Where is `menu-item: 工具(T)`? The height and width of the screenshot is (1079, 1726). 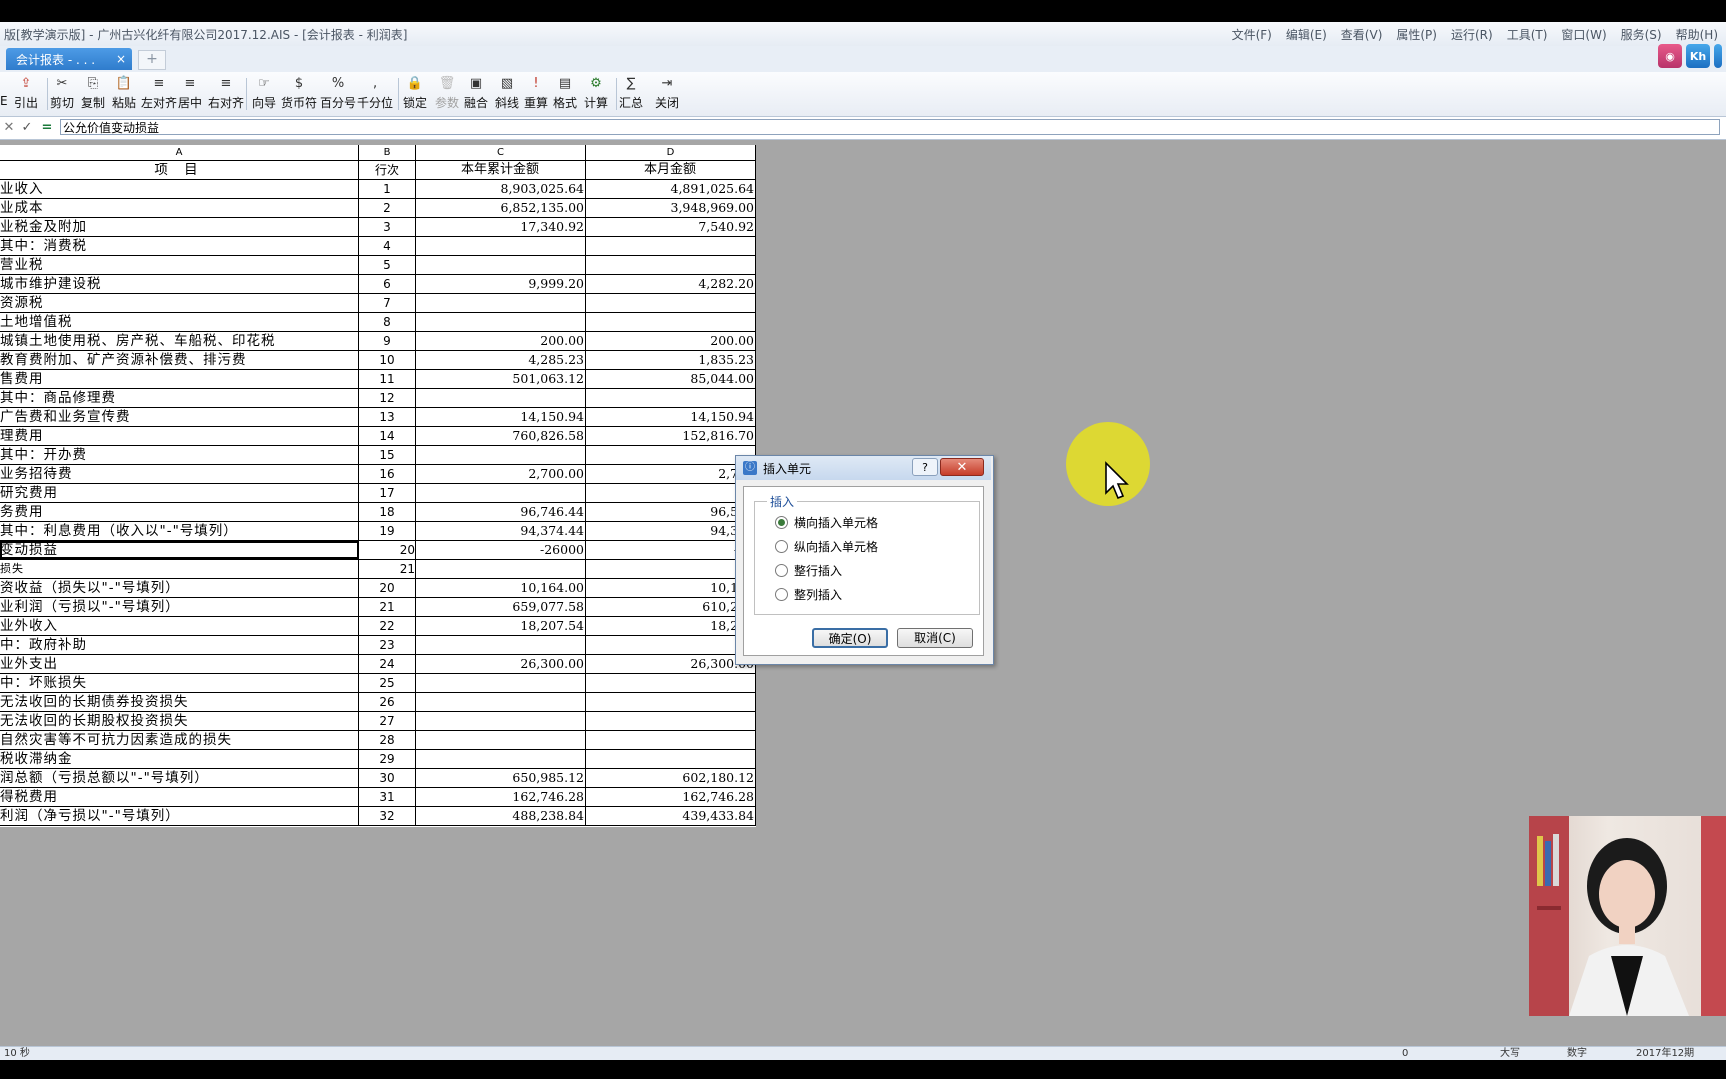 menu-item: 工具(T) is located at coordinates (1527, 34).